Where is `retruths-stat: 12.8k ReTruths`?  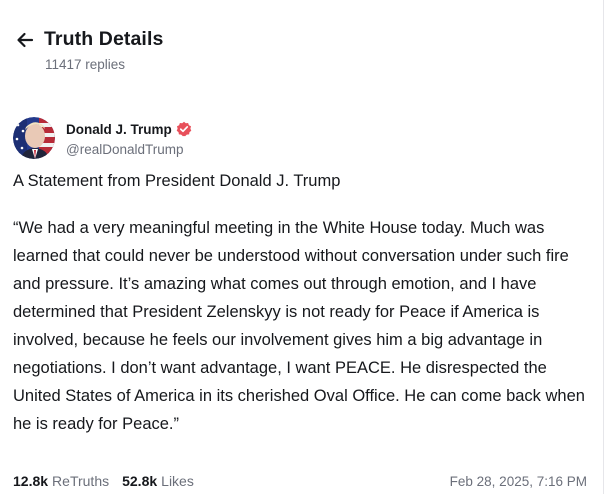 retruths-stat: 12.8k ReTruths is located at coordinates (61, 481).